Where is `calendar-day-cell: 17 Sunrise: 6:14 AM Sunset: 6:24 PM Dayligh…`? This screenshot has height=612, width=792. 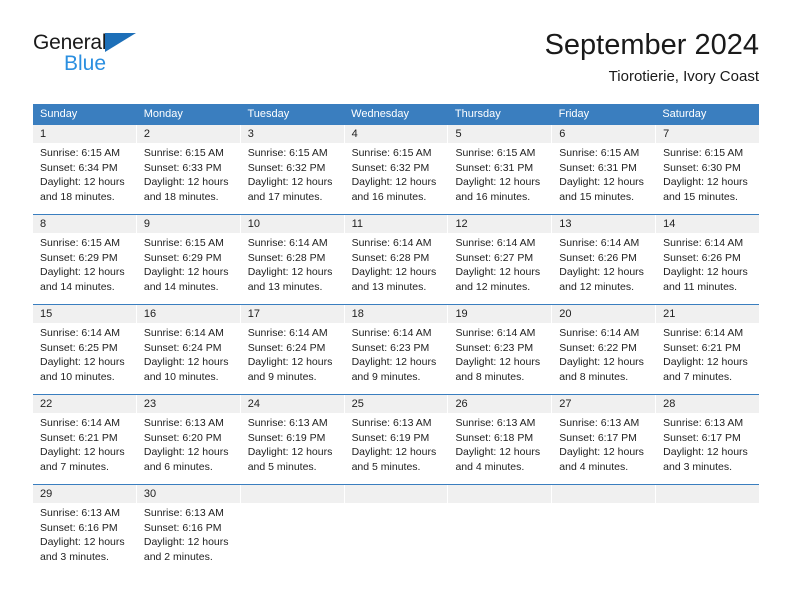
calendar-day-cell: 17 Sunrise: 6:14 AM Sunset: 6:24 PM Dayligh… is located at coordinates (292, 349).